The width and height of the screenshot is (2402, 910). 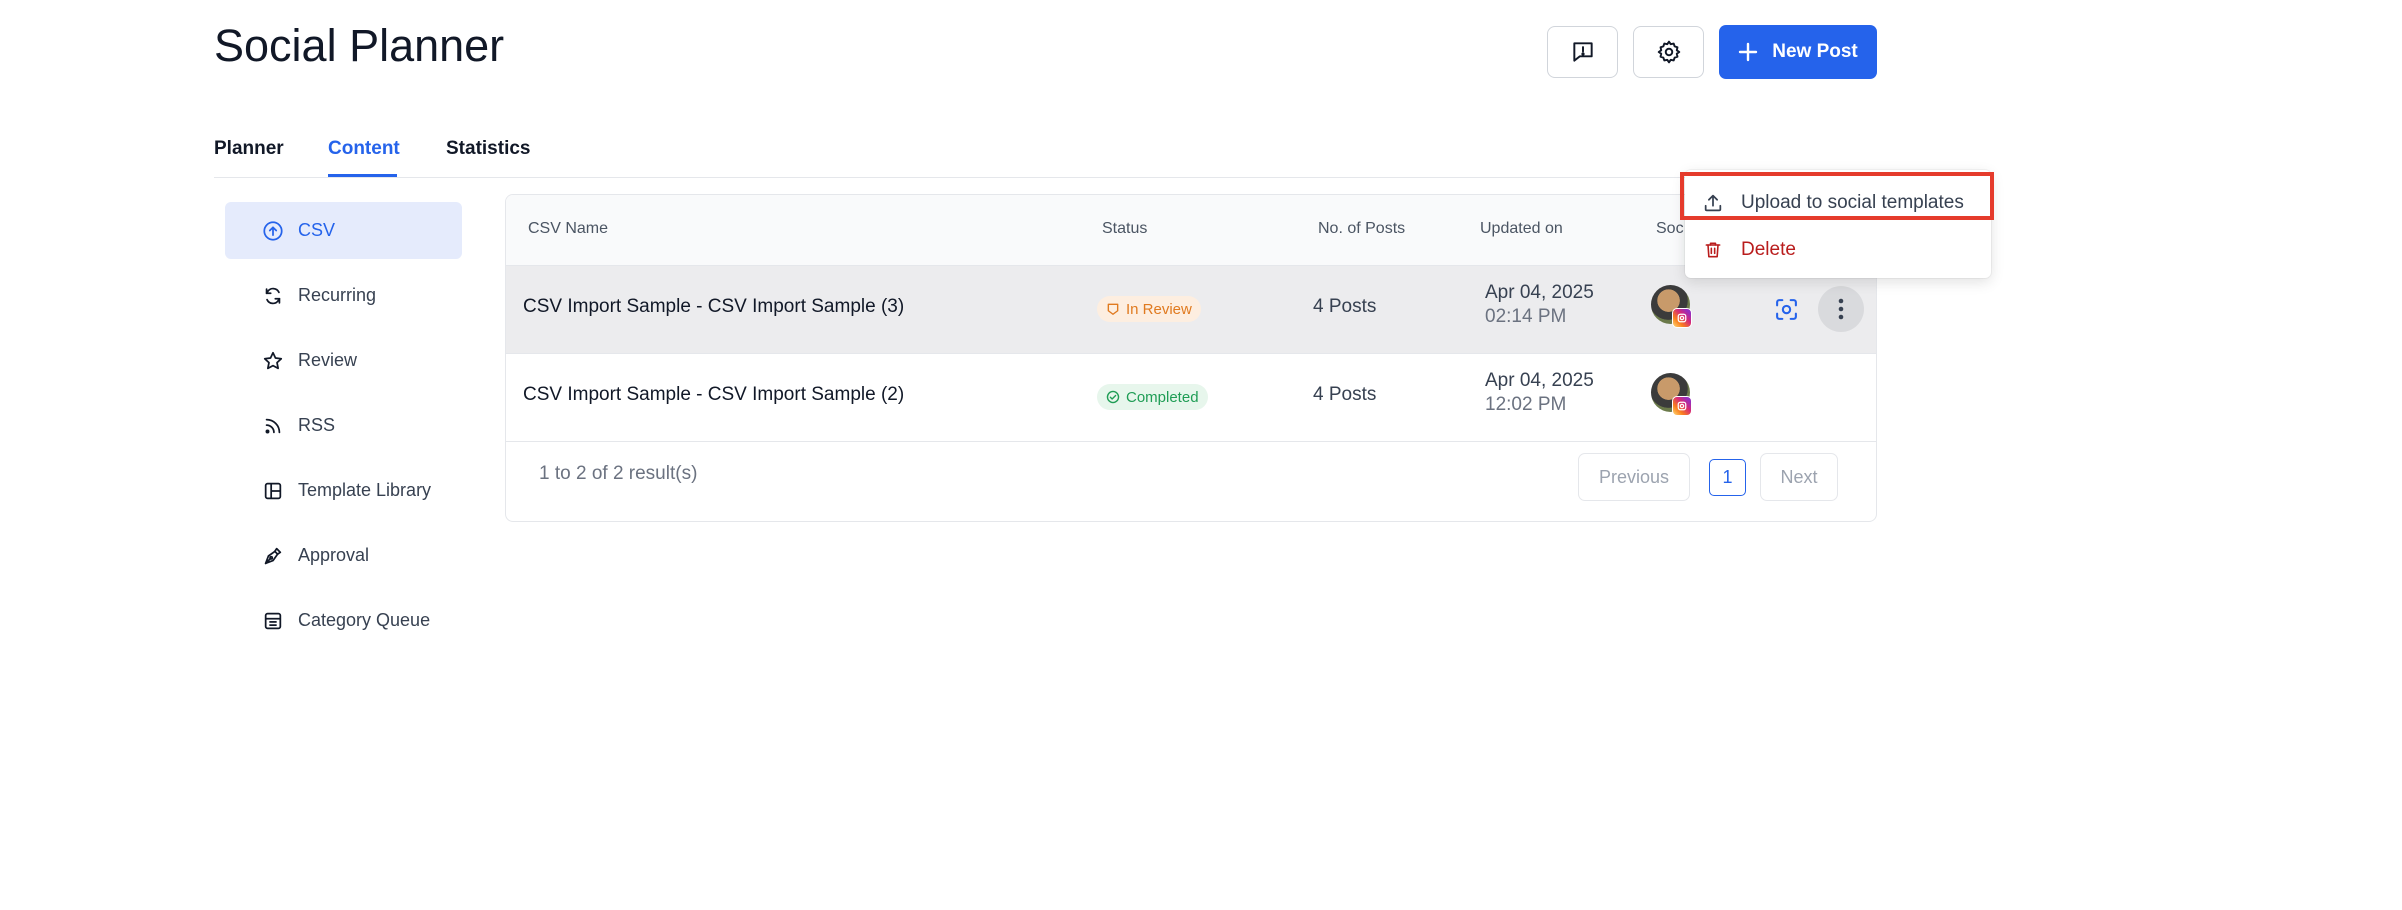 What do you see at coordinates (618, 473) in the screenshot?
I see `pagination-summary: 1 to 2 of 2 result(s)` at bounding box center [618, 473].